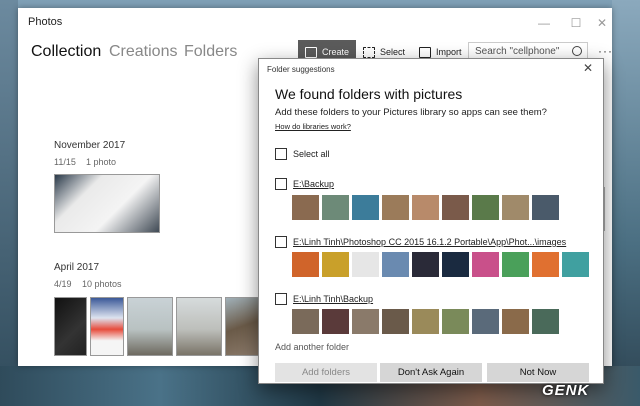 The width and height of the screenshot is (640, 406). What do you see at coordinates (326, 372) in the screenshot?
I see `add-folders-button: Add folders` at bounding box center [326, 372].